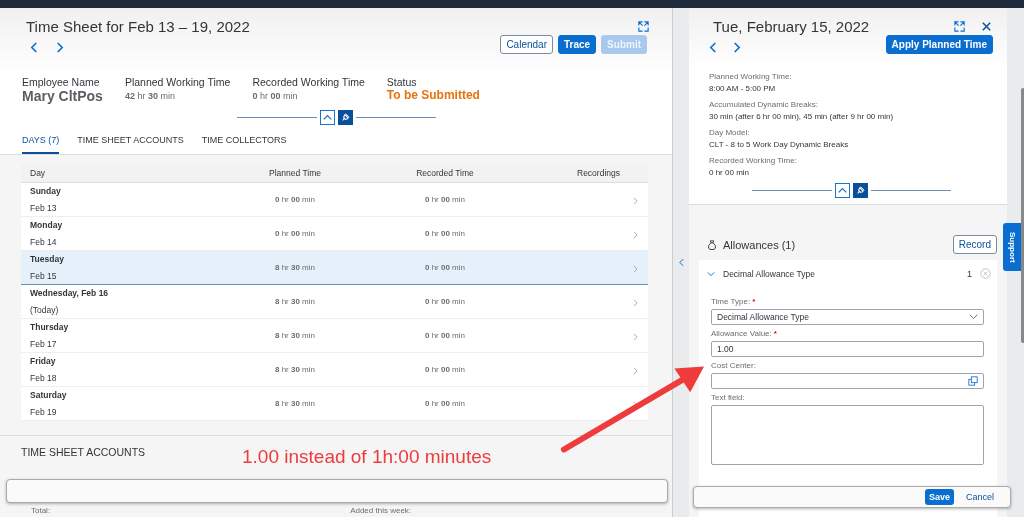 The height and width of the screenshot is (517, 1024). Describe the element at coordinates (38, 172) in the screenshot. I see `column-header: Day` at that location.